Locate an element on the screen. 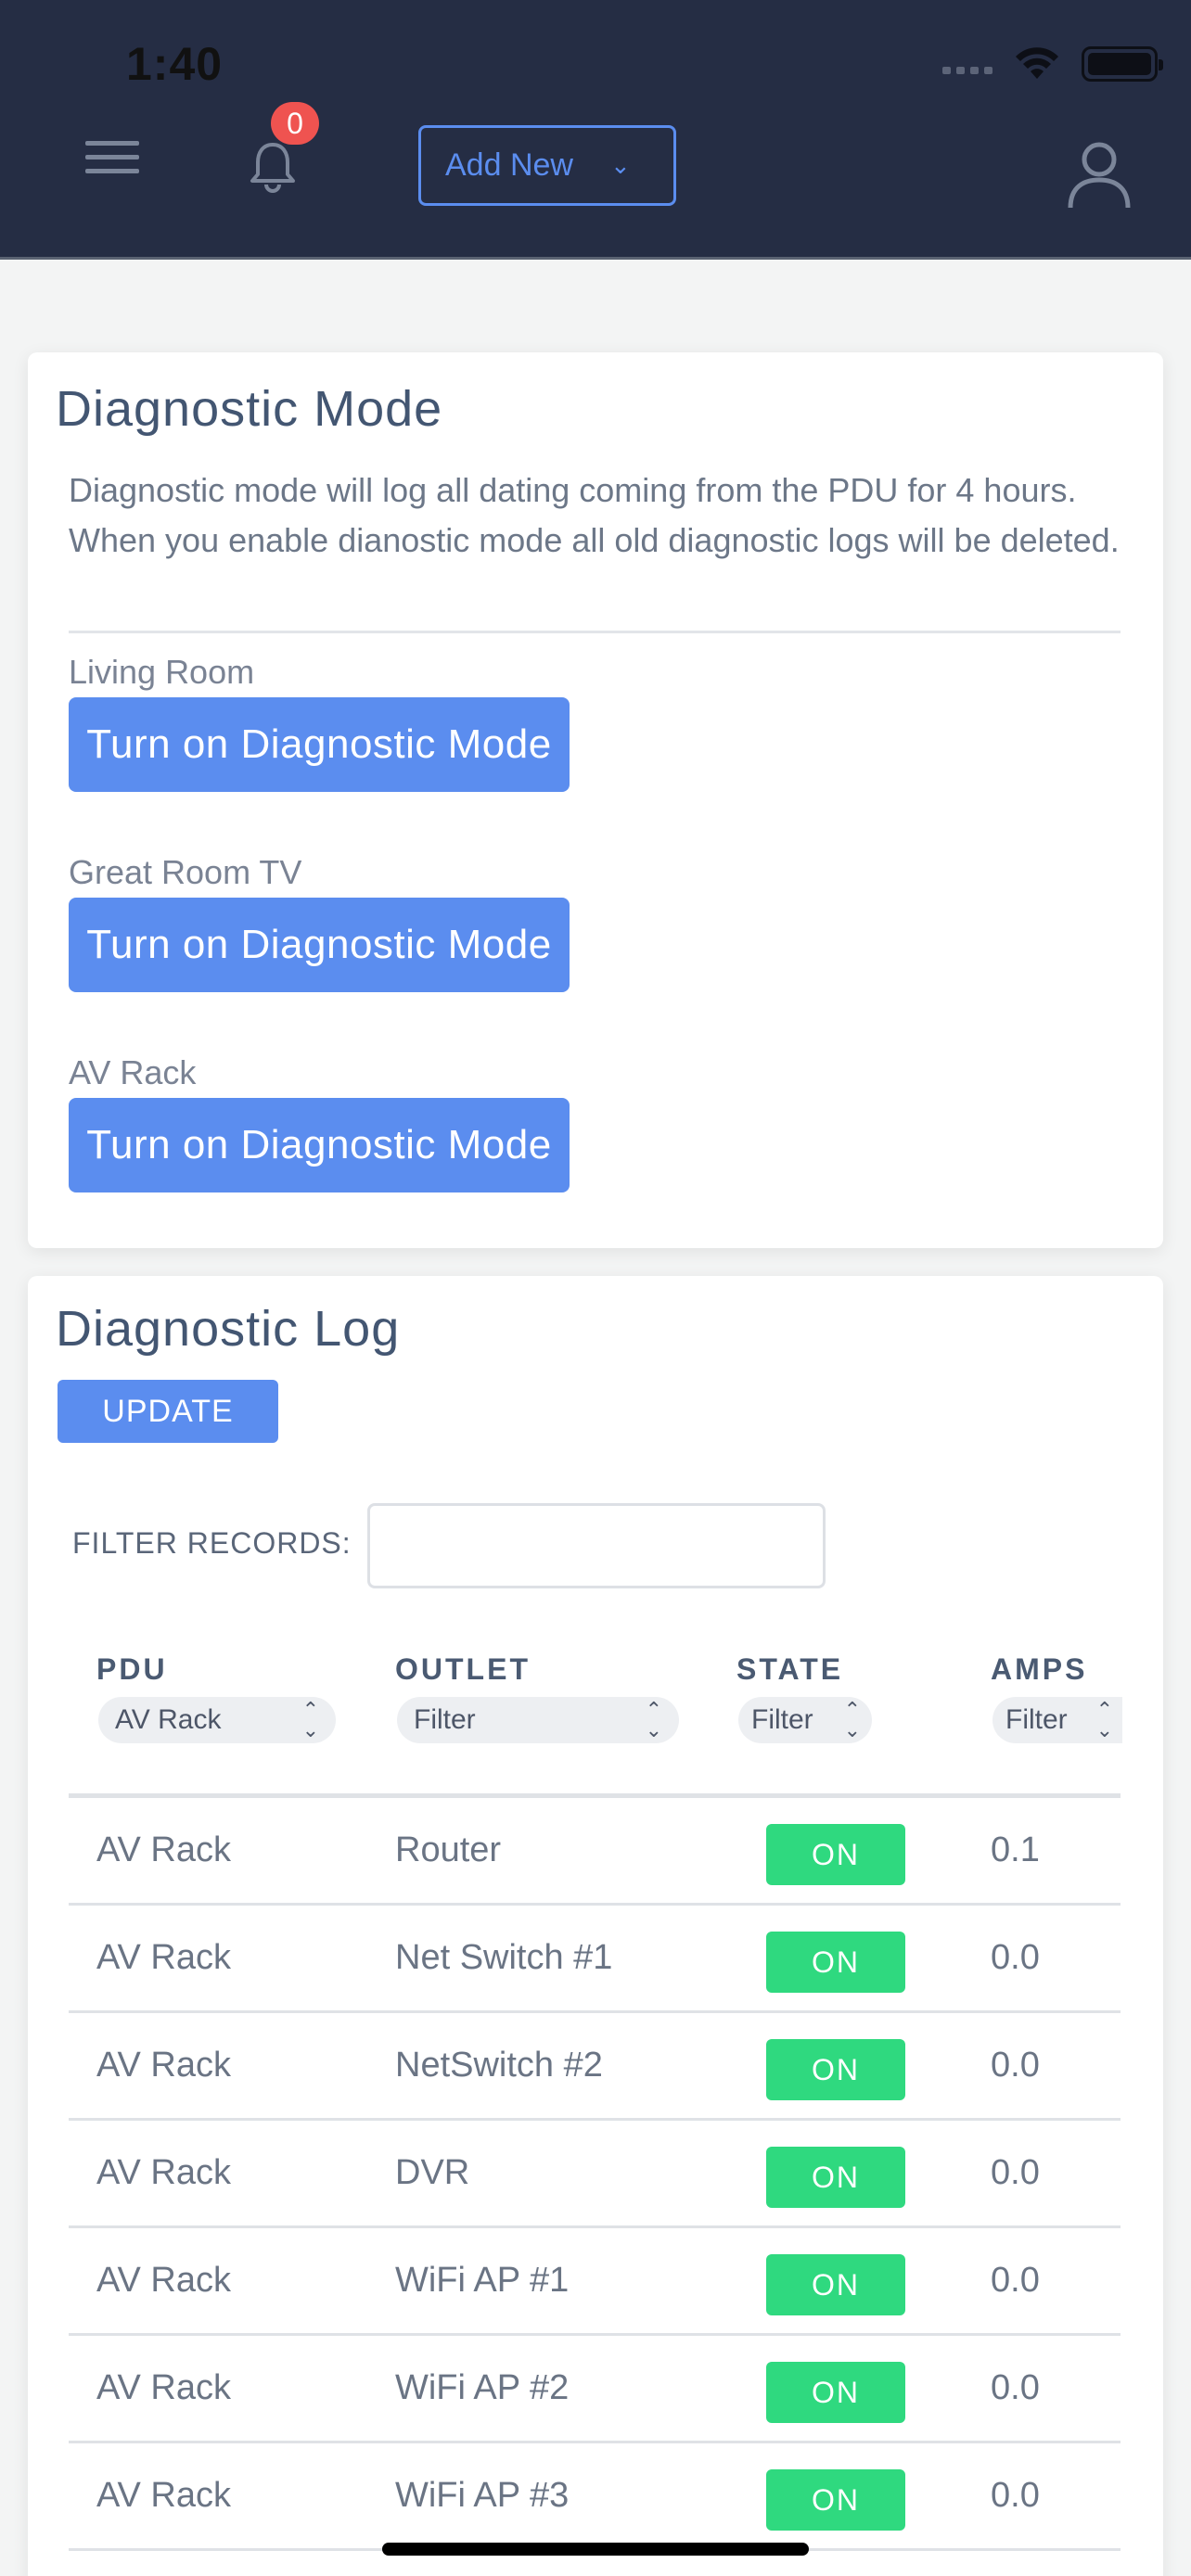  update-button: UPDATE is located at coordinates (168, 1411).